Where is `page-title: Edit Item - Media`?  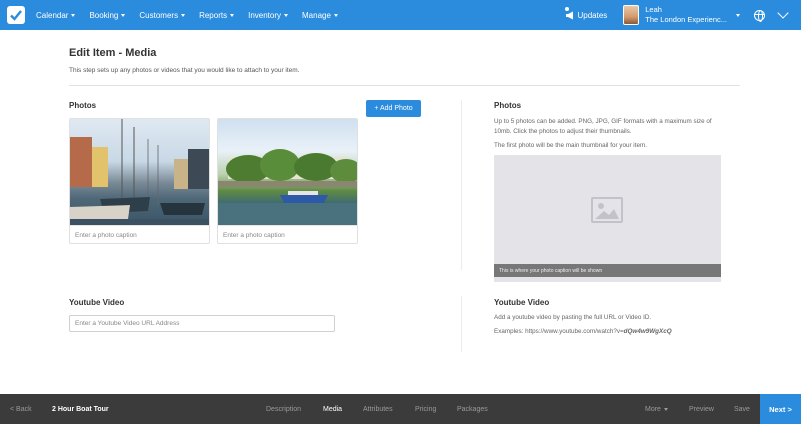
page-title: Edit Item - Media is located at coordinates (113, 53).